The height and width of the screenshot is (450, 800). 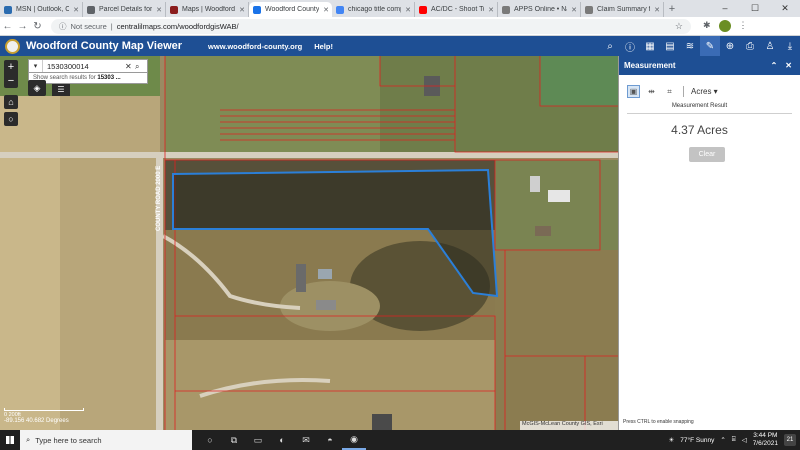 I want to click on zoom-in-button: +, so click(x=11, y=67).